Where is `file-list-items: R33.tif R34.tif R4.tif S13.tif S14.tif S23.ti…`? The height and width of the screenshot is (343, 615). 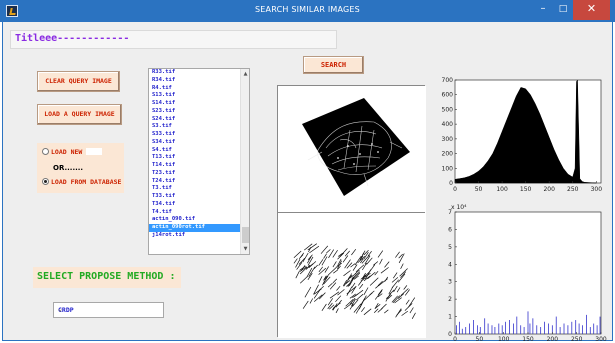 file-list-items: R33.tif R34.tif R4.tif S13.tif S14.tif S23.ti… is located at coordinates (195, 154).